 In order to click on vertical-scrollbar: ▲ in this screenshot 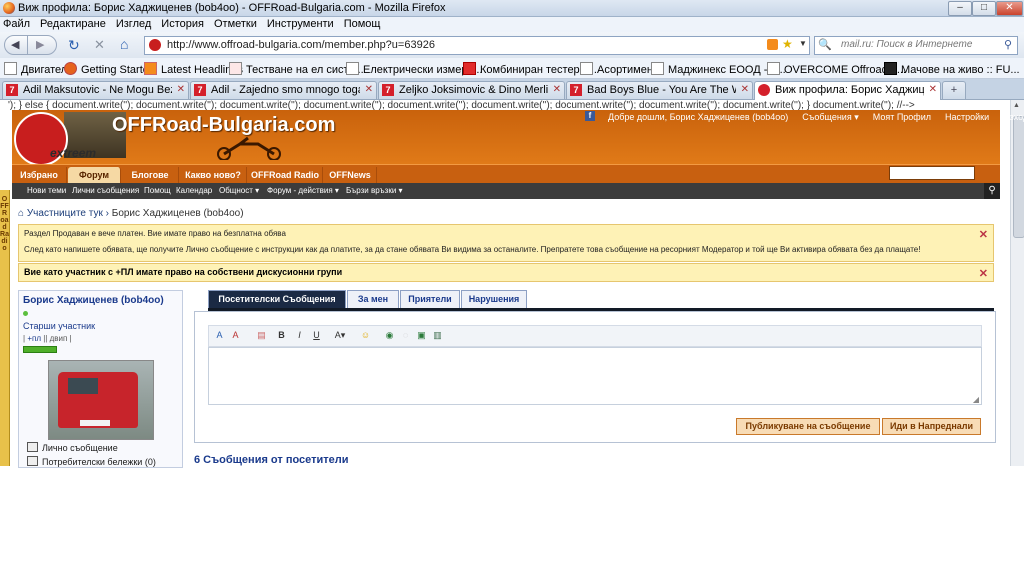, I will do `click(1017, 283)`.